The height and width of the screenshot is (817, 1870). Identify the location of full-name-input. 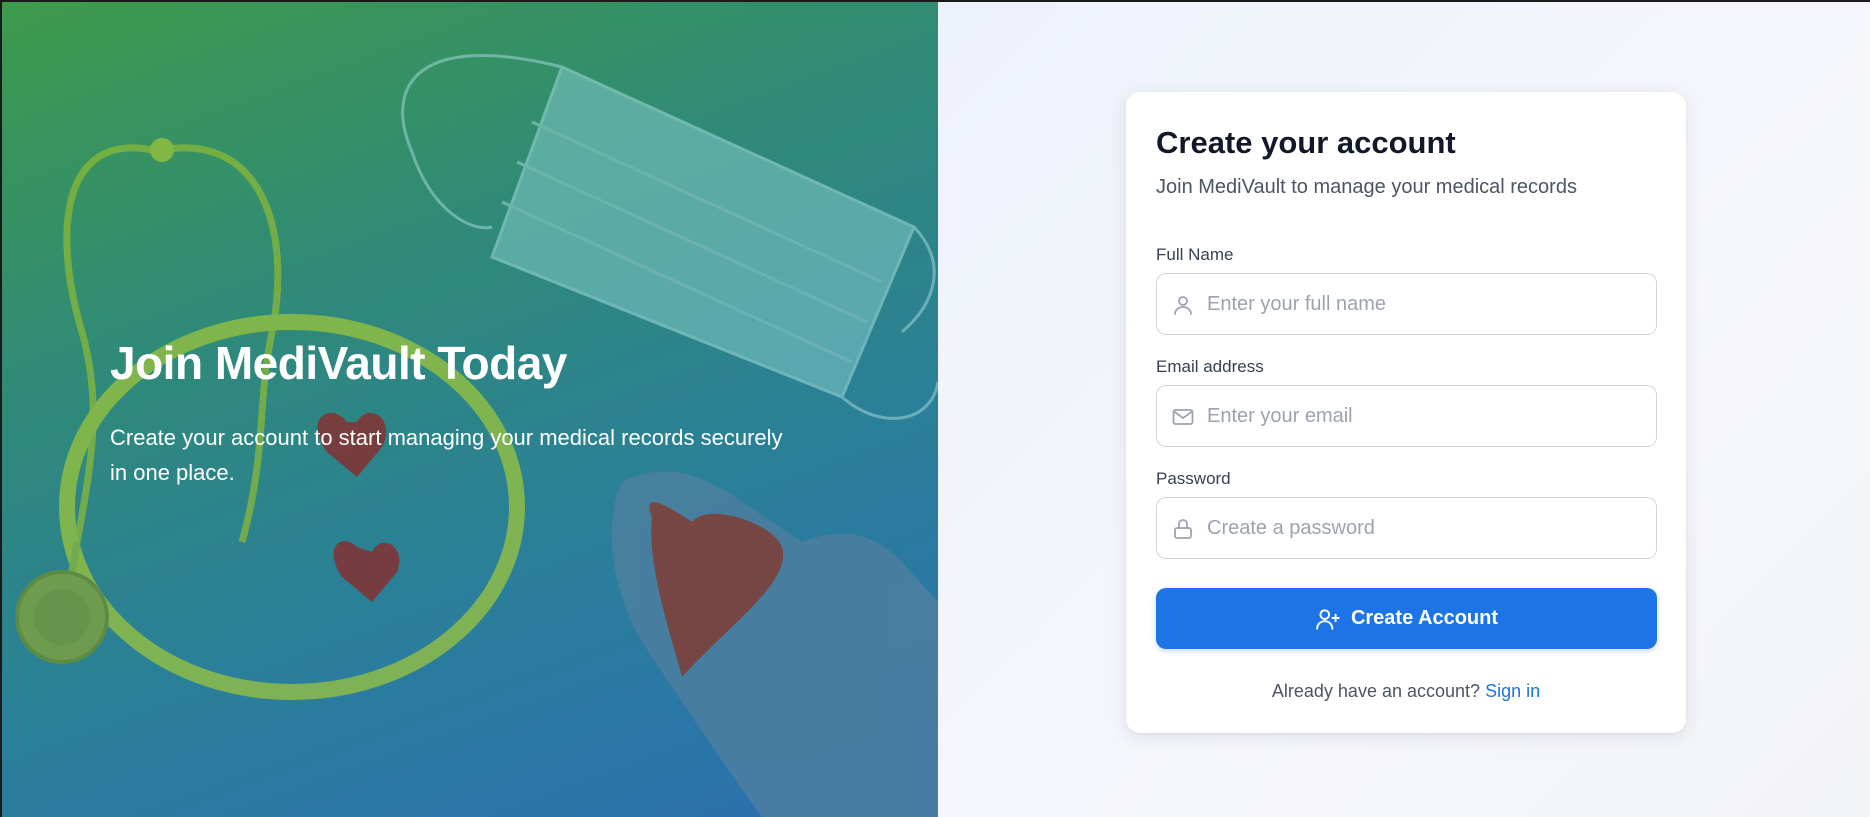
(1427, 304).